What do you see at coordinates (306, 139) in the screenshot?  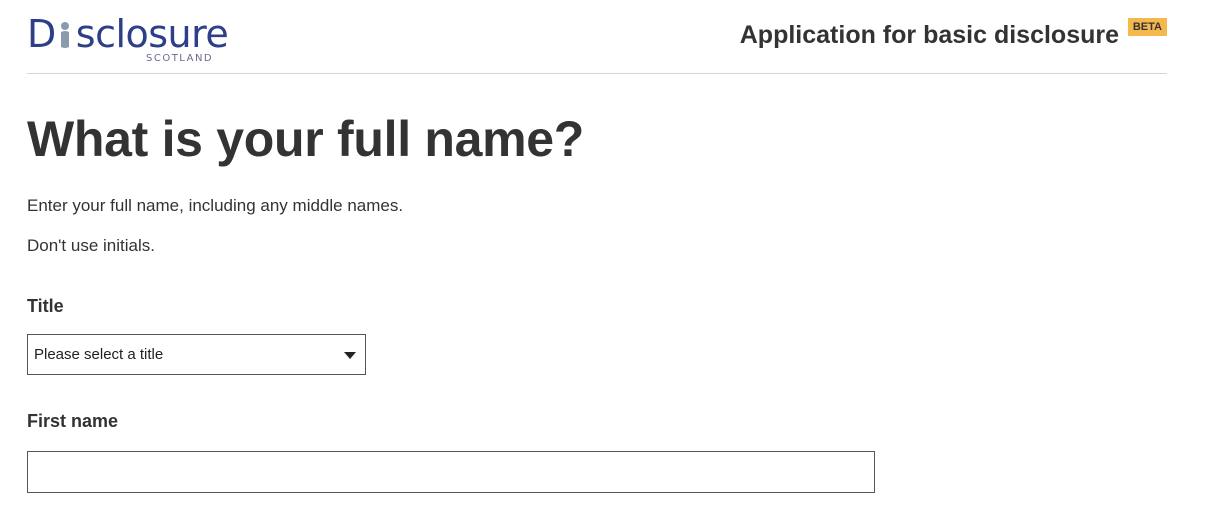 I see `page-title: What is your full name?` at bounding box center [306, 139].